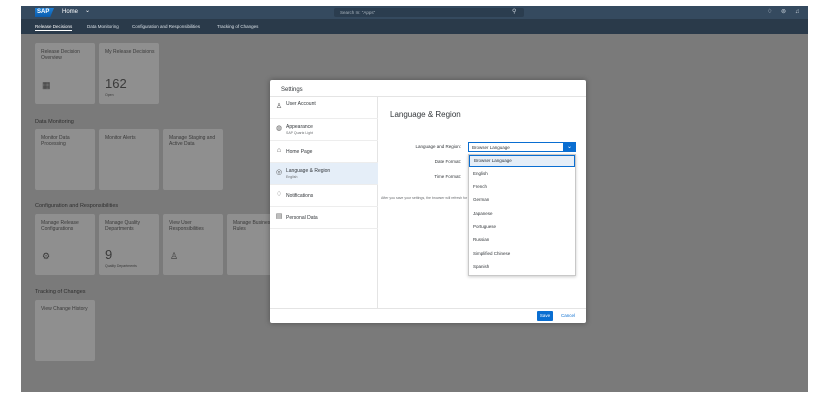  What do you see at coordinates (324, 152) in the screenshot?
I see `sidebar-item-home-page: ⌂ Home Page` at bounding box center [324, 152].